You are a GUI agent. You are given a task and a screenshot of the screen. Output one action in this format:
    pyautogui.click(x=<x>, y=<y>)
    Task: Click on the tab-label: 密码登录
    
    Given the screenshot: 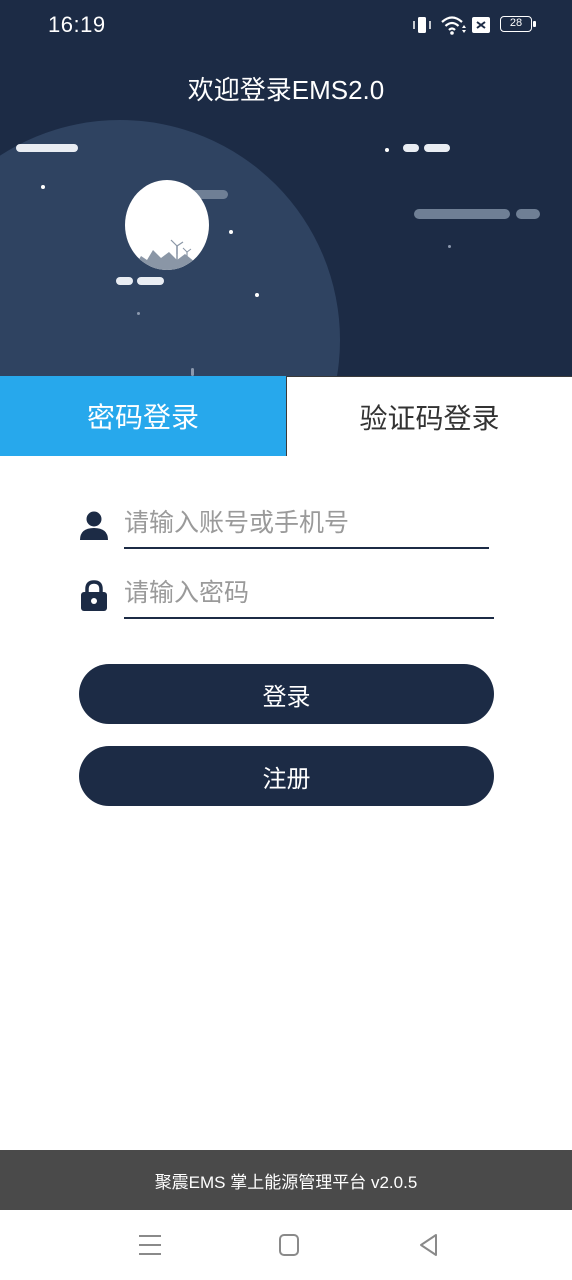 What is the action you would take?
    pyautogui.click(x=142, y=417)
    